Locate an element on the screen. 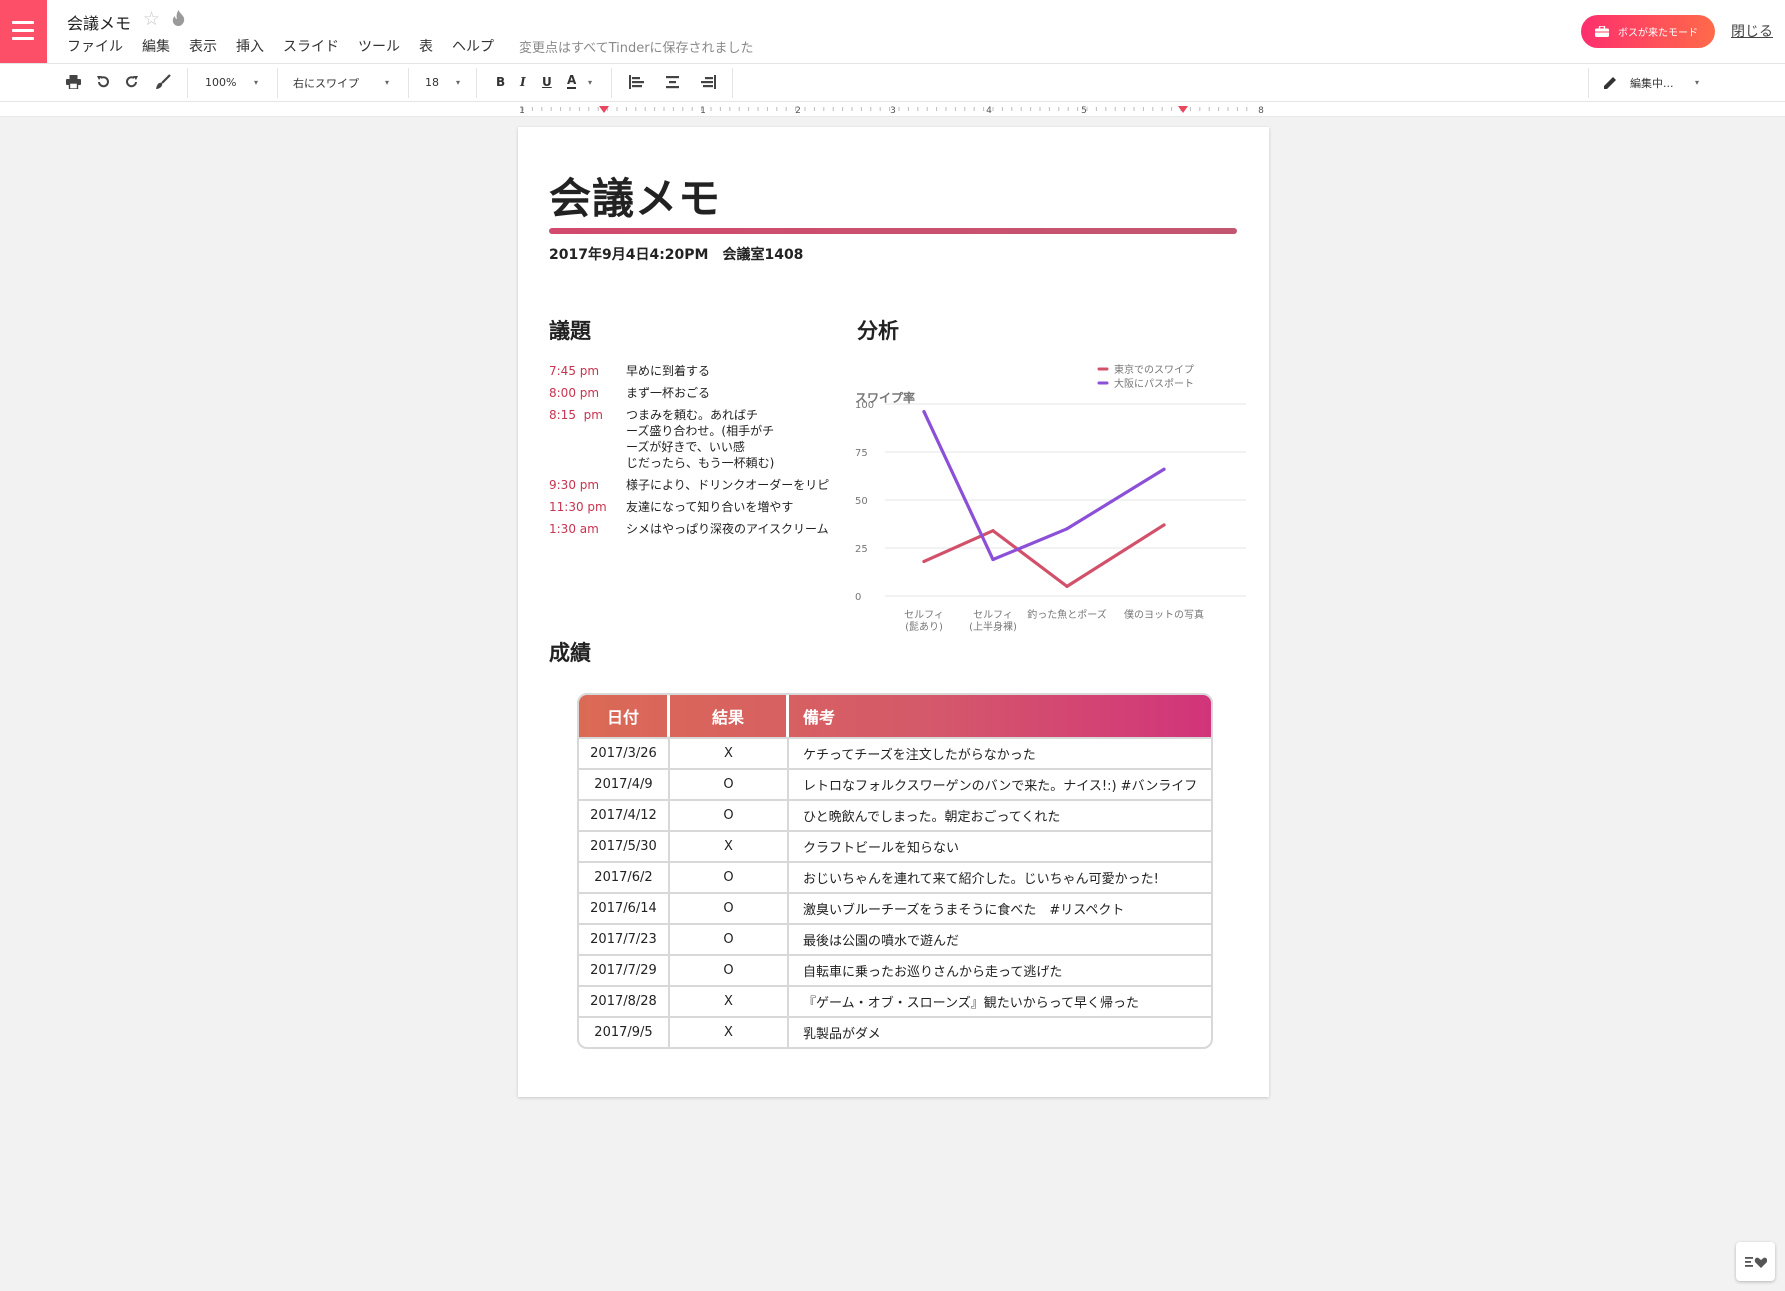 The width and height of the screenshot is (1785, 1291). font-size-value: 18 is located at coordinates (432, 82).